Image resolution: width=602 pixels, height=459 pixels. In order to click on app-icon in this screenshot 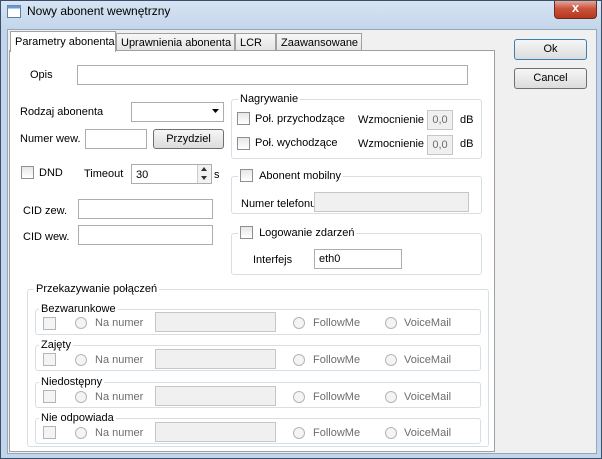, I will do `click(14, 11)`.